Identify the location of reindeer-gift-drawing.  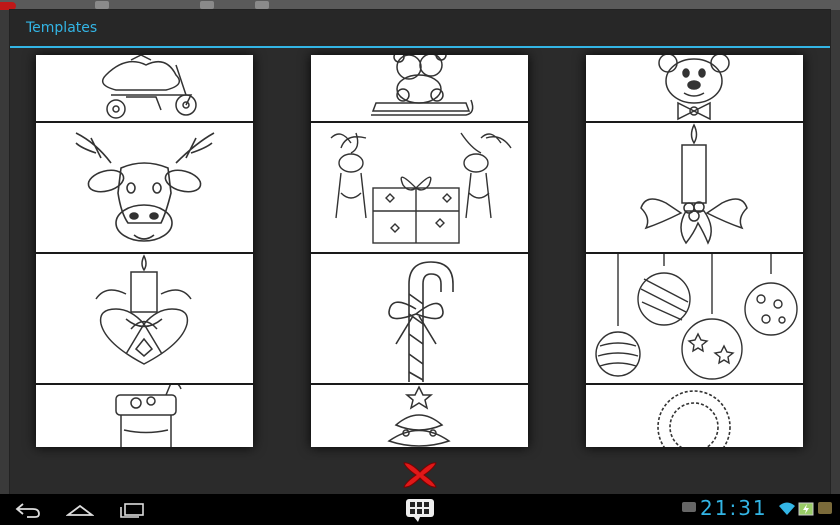
(421, 188).